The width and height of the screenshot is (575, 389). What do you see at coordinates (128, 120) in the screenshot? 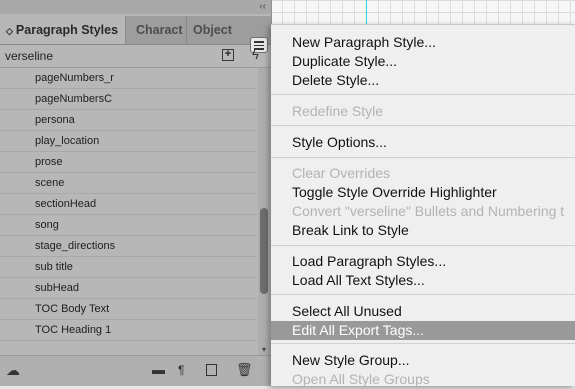
I see `list-item: persona` at bounding box center [128, 120].